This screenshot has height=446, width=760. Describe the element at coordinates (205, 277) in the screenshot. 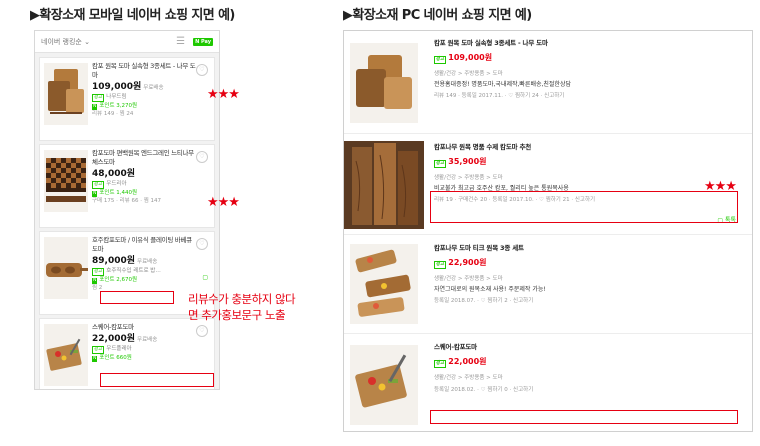

I see `chat-icon: ▢` at that location.